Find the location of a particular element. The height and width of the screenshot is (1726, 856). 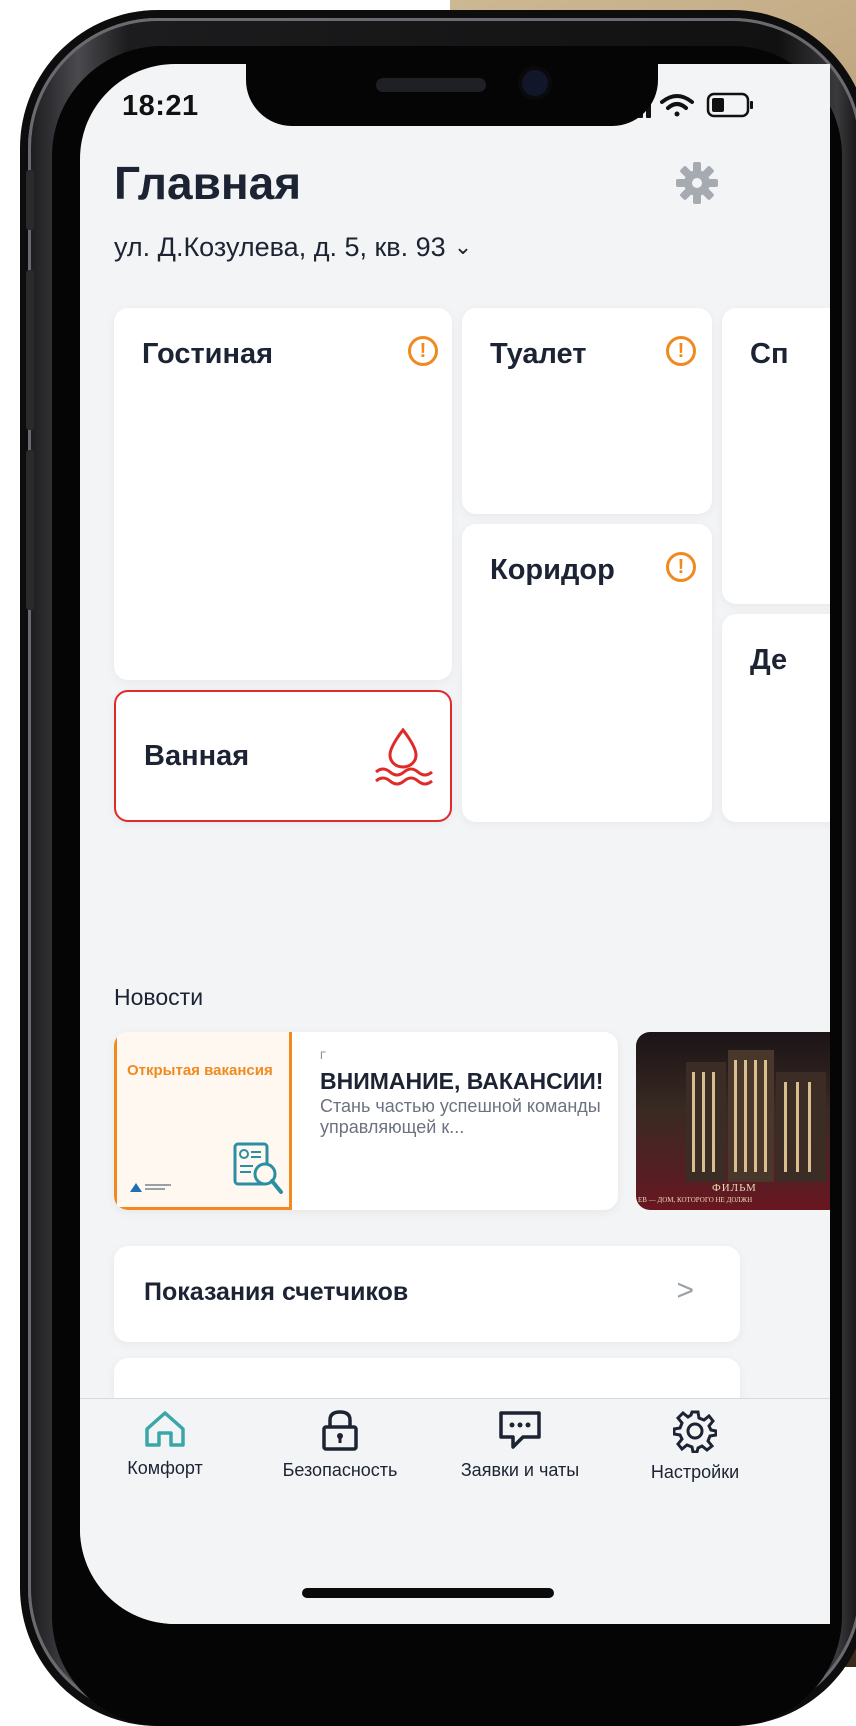

home-indicator is located at coordinates (428, 1593).